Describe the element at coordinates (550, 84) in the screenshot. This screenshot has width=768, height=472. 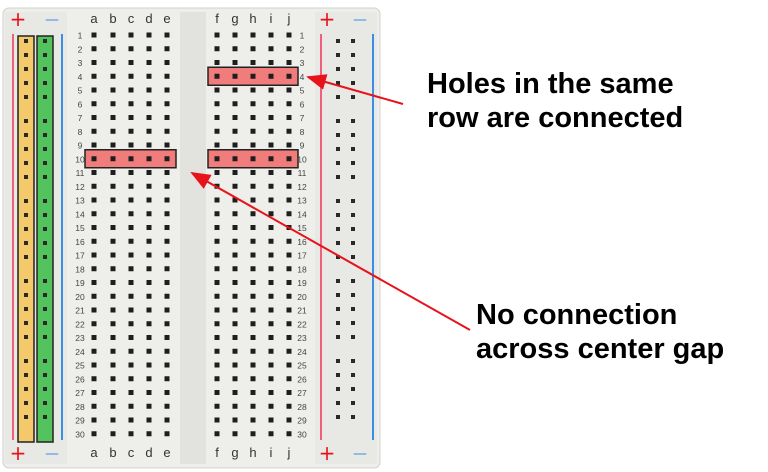
I see `connected-annotation-line-1: Holes in the same` at that location.